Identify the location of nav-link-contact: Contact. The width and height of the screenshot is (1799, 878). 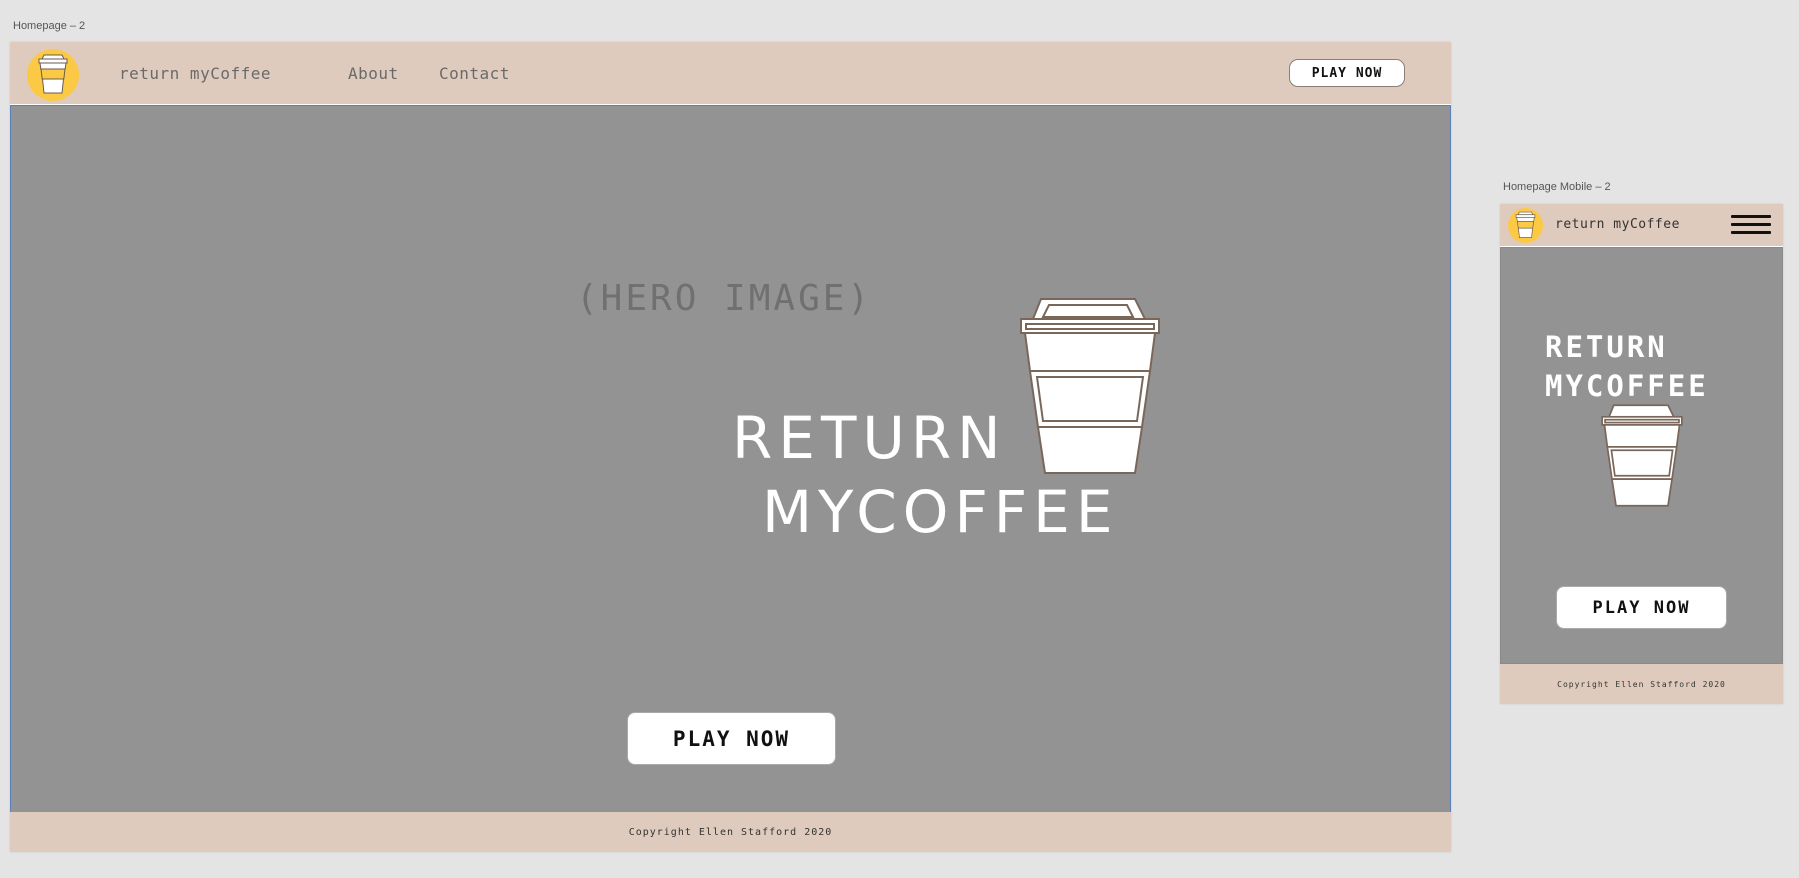
(474, 73).